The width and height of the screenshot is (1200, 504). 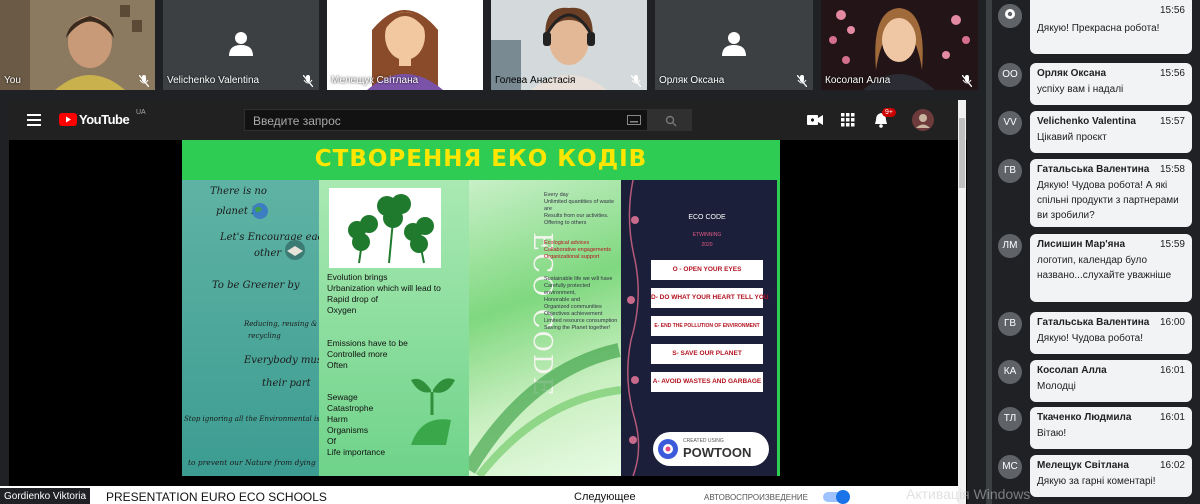 I want to click on participant-video, so click(x=77, y=45).